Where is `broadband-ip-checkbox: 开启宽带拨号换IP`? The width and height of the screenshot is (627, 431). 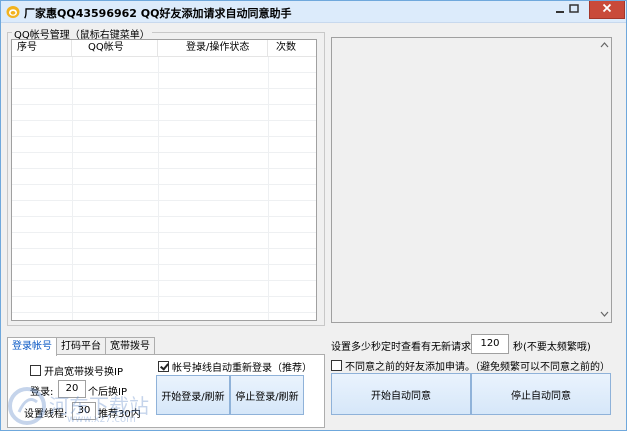 broadband-ip-checkbox: 开启宽带拨号换IP is located at coordinates (76, 370).